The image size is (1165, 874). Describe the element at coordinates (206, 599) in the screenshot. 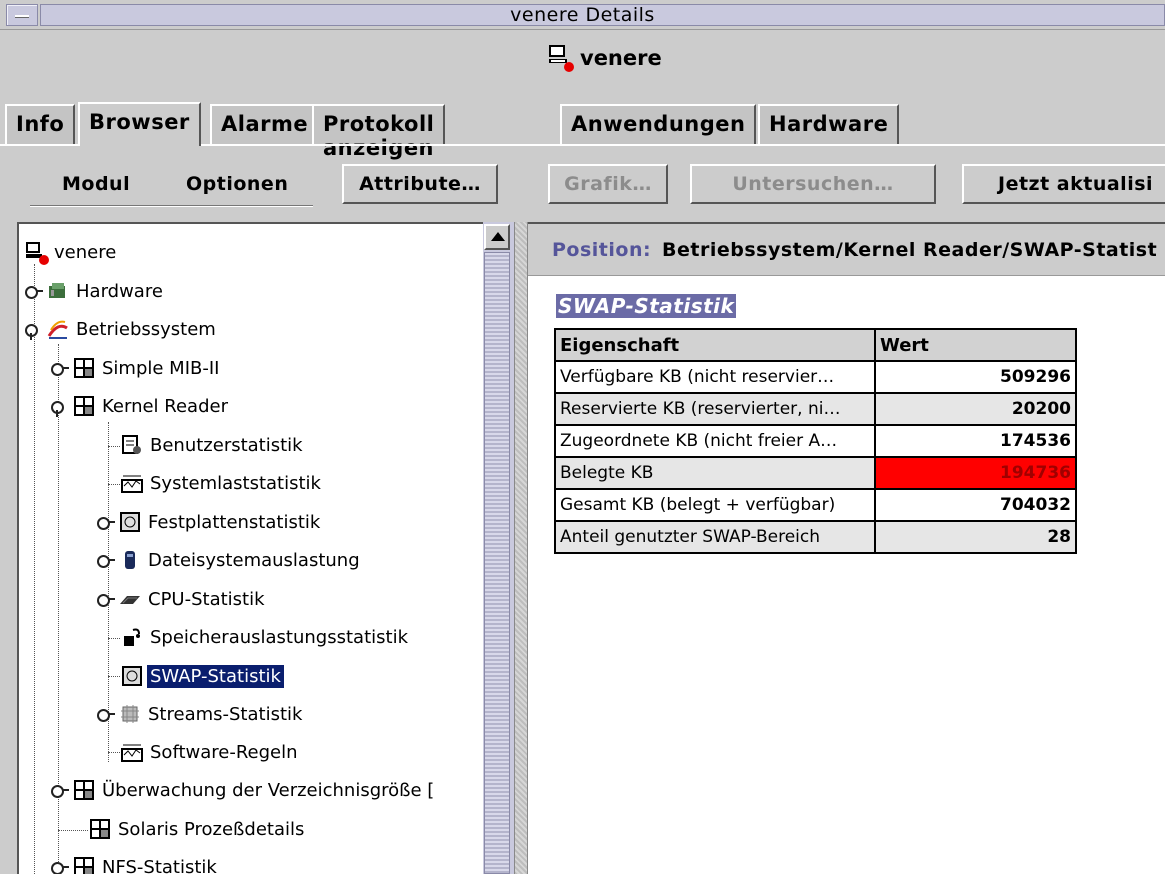

I see `tree-node-label: CPU-Statistik` at that location.